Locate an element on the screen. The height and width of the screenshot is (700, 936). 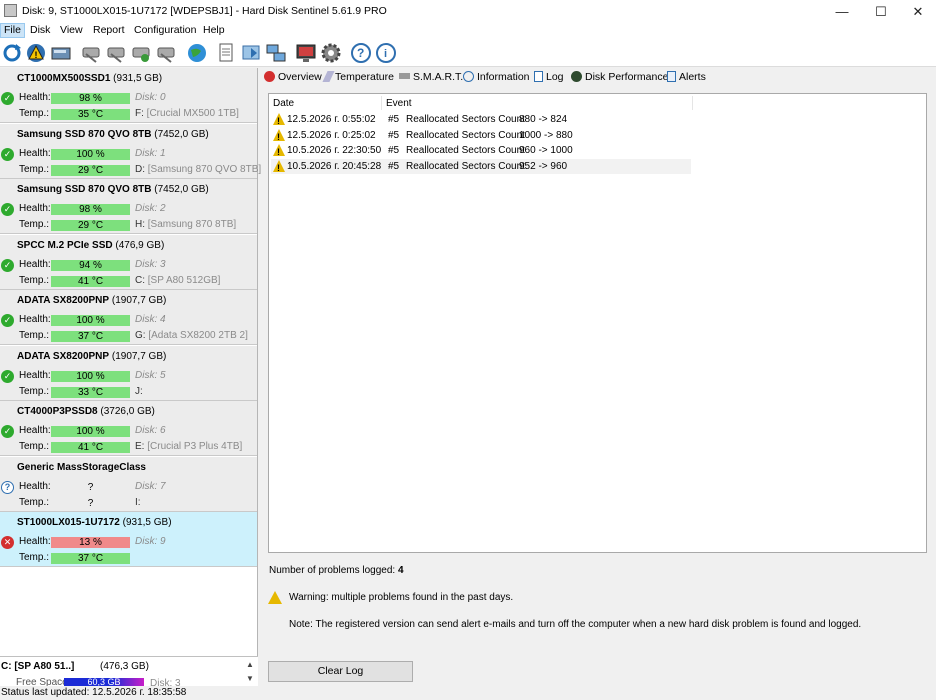
temperature-bar: 29 °C is located at coordinates (90, 225).